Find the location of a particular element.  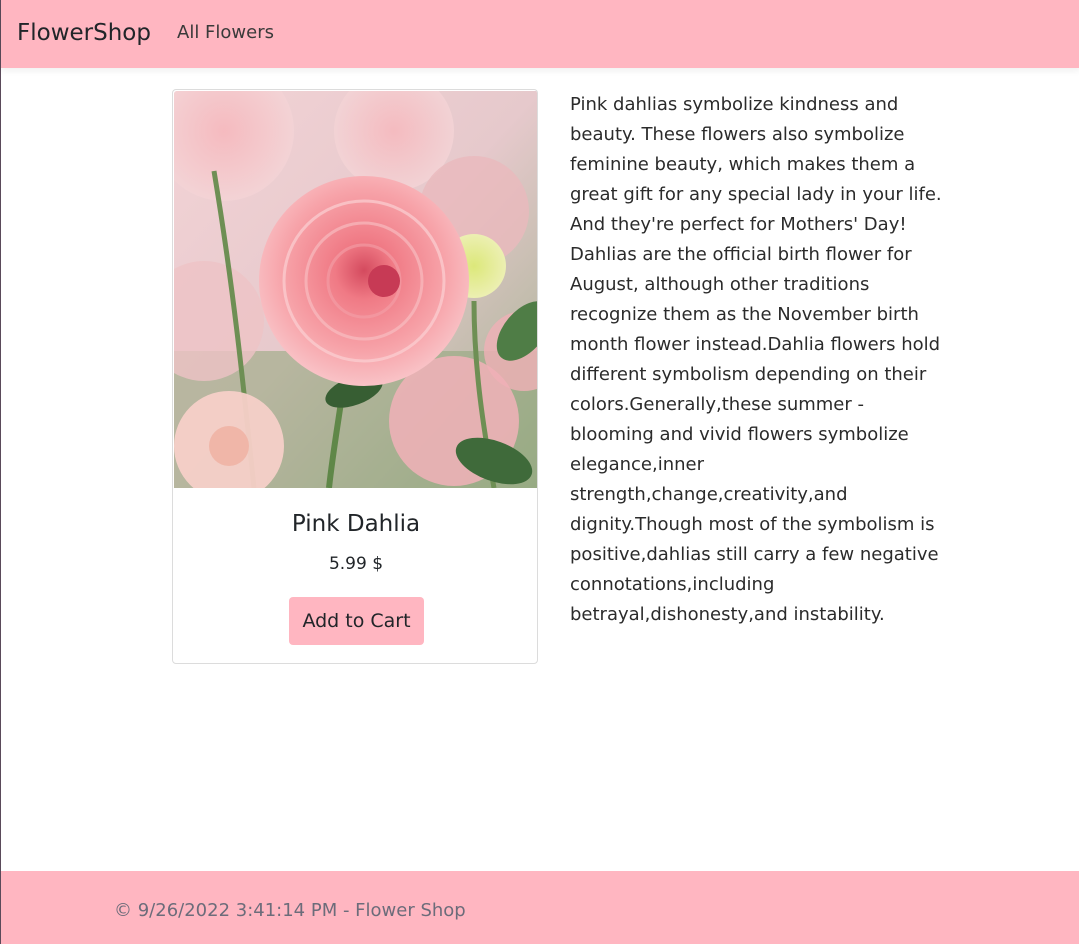

description-line: elegance,inner is located at coordinates (637, 464).